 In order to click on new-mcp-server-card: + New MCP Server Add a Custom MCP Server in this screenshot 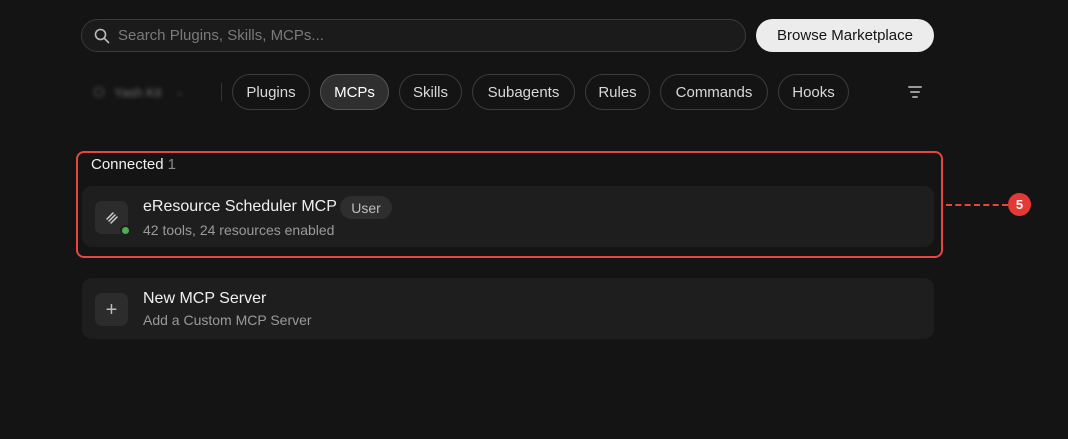, I will do `click(508, 308)`.